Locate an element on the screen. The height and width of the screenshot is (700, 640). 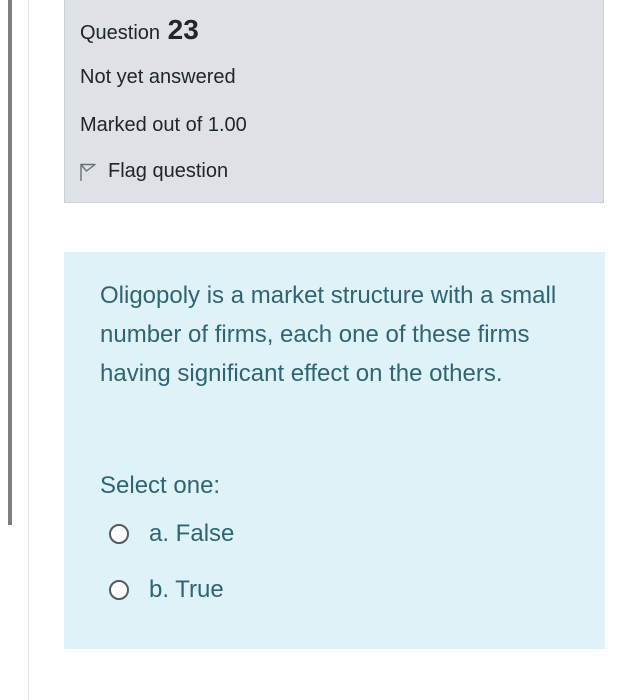
answer-prompt: Select one: is located at coordinates (160, 485).